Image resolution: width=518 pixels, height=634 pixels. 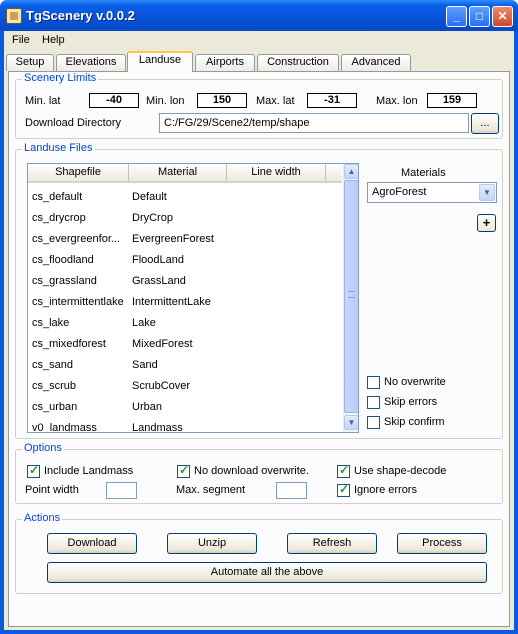 I want to click on shapefile-cell: cs_floodland, so click(x=63, y=260).